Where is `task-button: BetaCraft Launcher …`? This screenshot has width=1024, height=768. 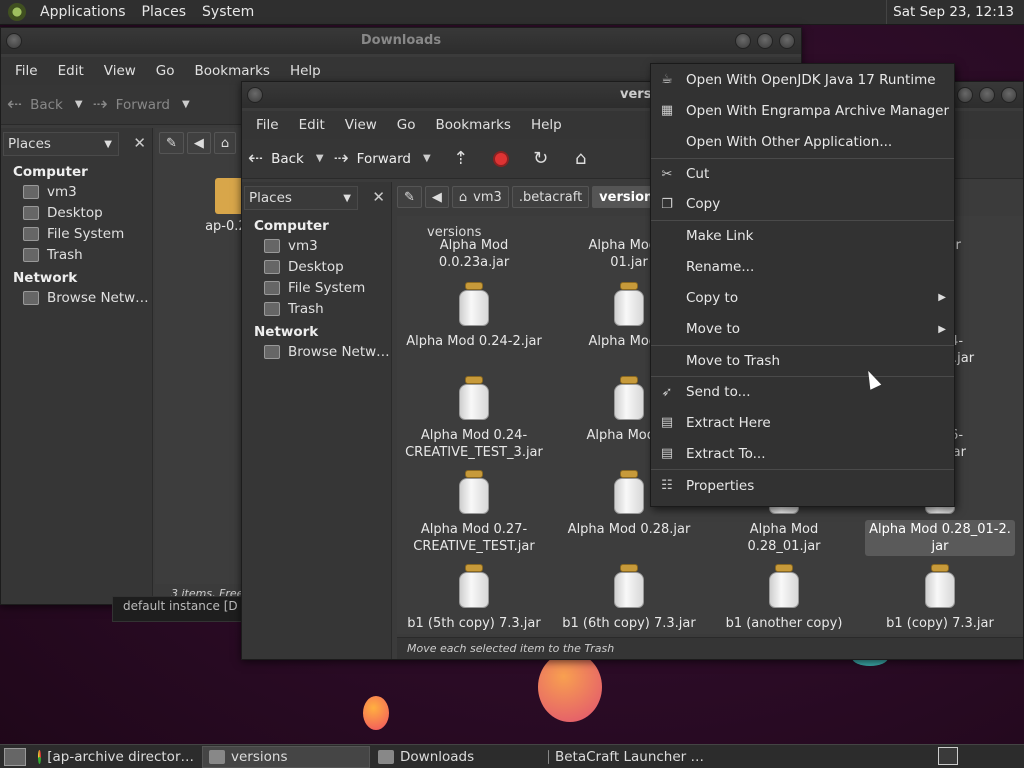
task-button: BetaCraft Launcher … is located at coordinates (626, 757).